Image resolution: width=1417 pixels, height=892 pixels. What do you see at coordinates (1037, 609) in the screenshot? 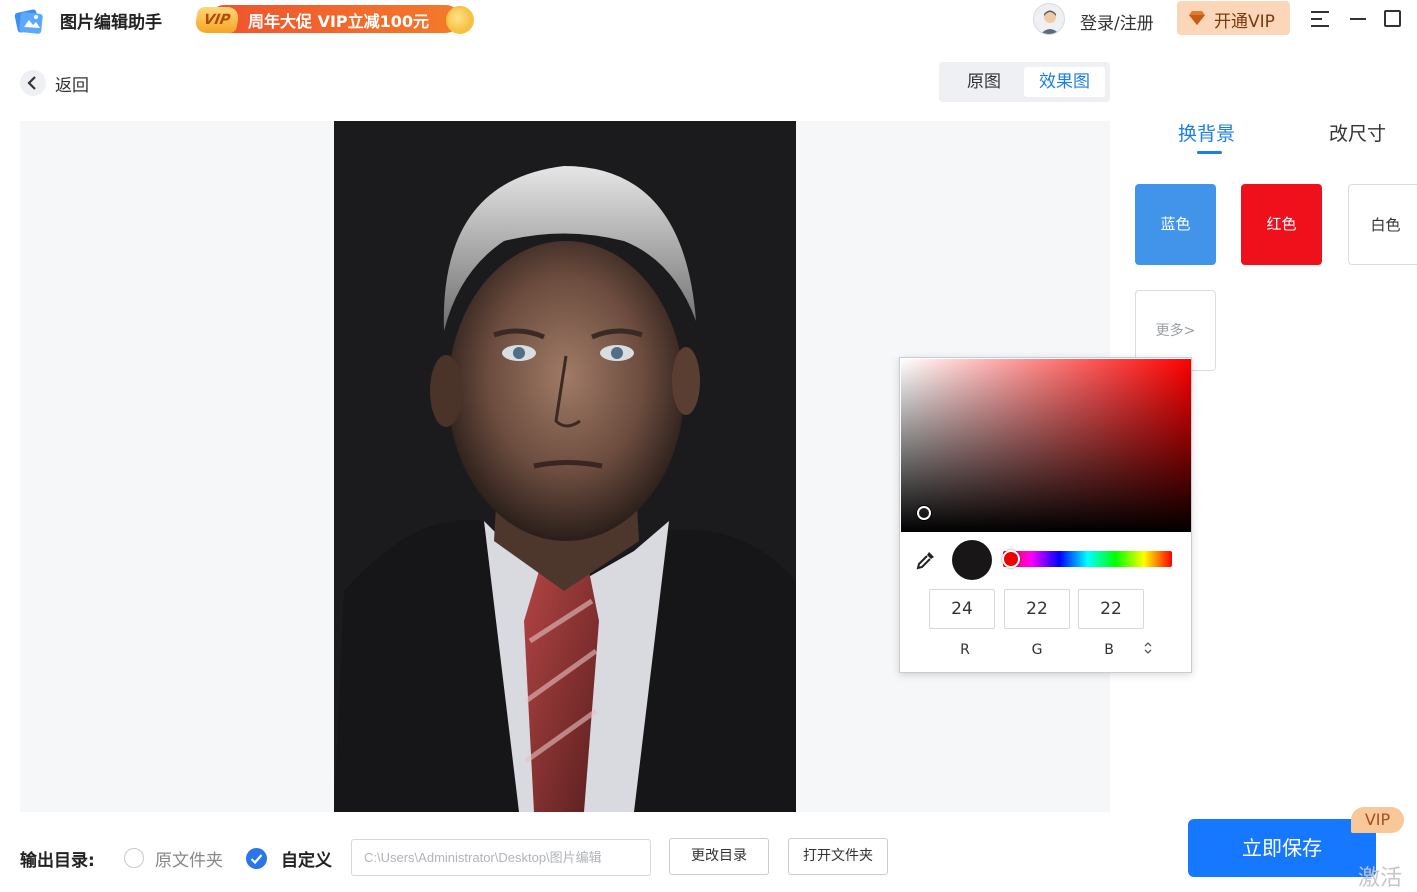
I see `green-input: 22` at bounding box center [1037, 609].